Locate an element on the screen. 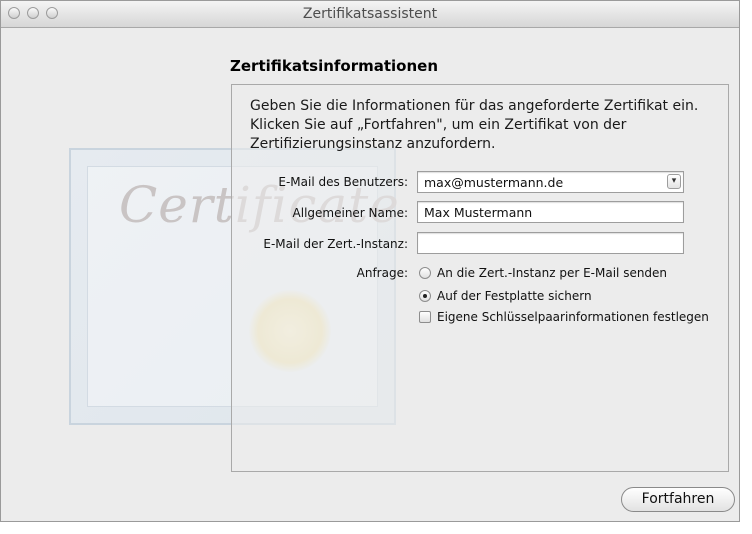 This screenshot has height=534, width=752. option-send-email: An die Zert.-Instanz per E-Mail senden is located at coordinates (543, 273).